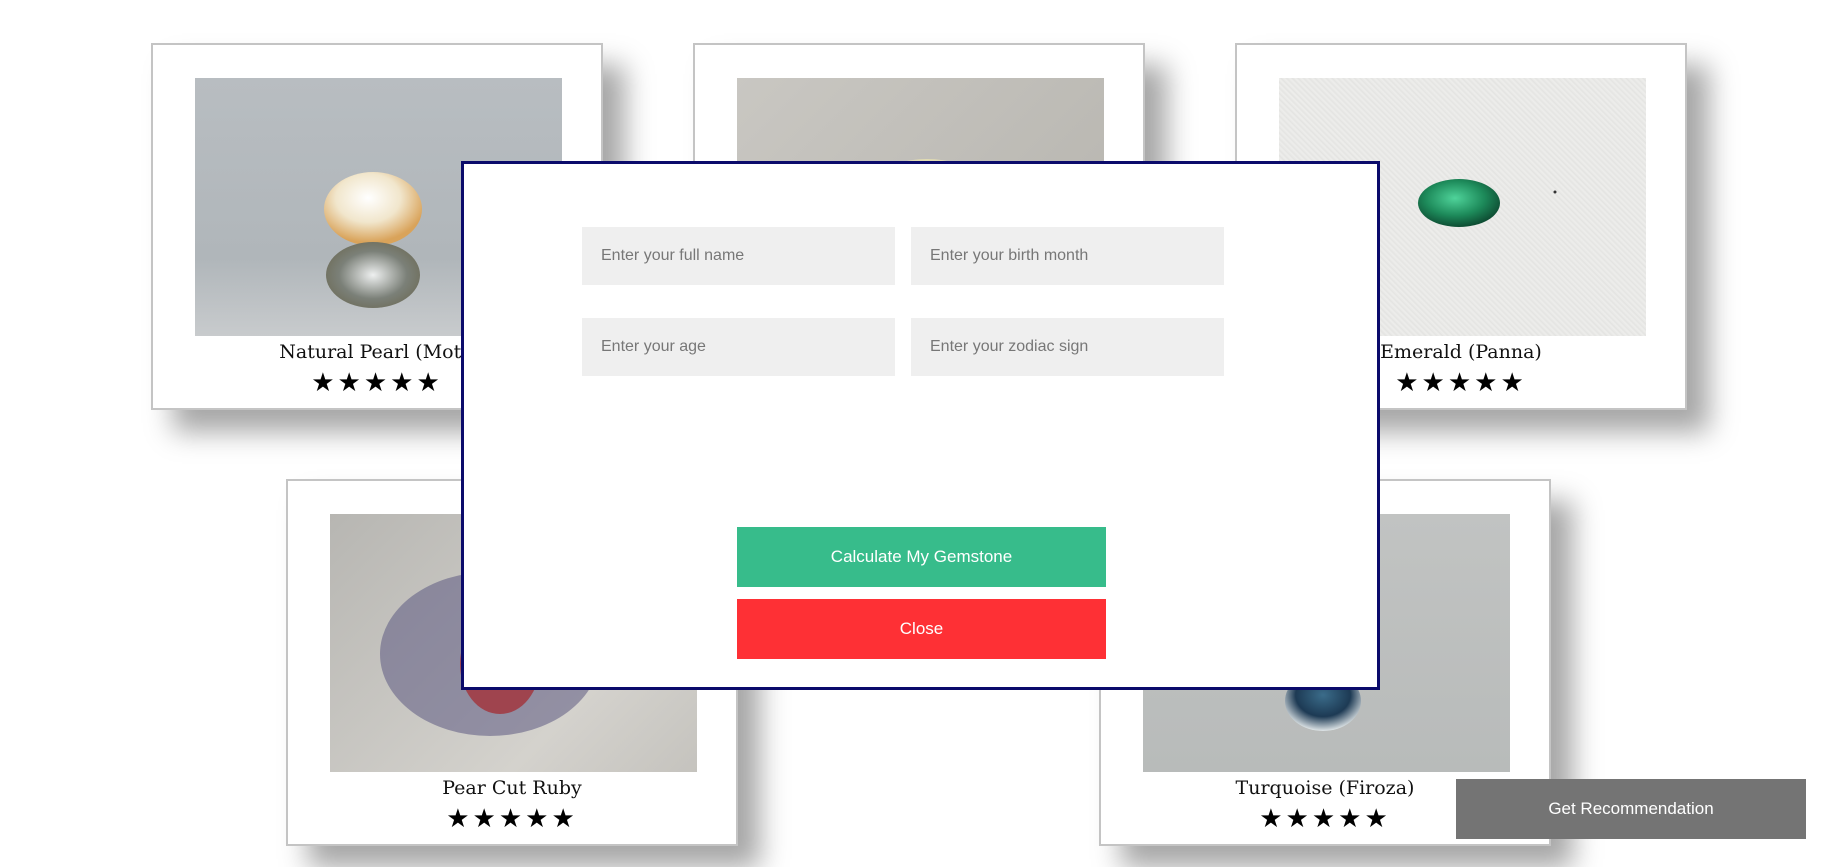  What do you see at coordinates (512, 788) in the screenshot?
I see `product-name: Pear Cut Ruby` at bounding box center [512, 788].